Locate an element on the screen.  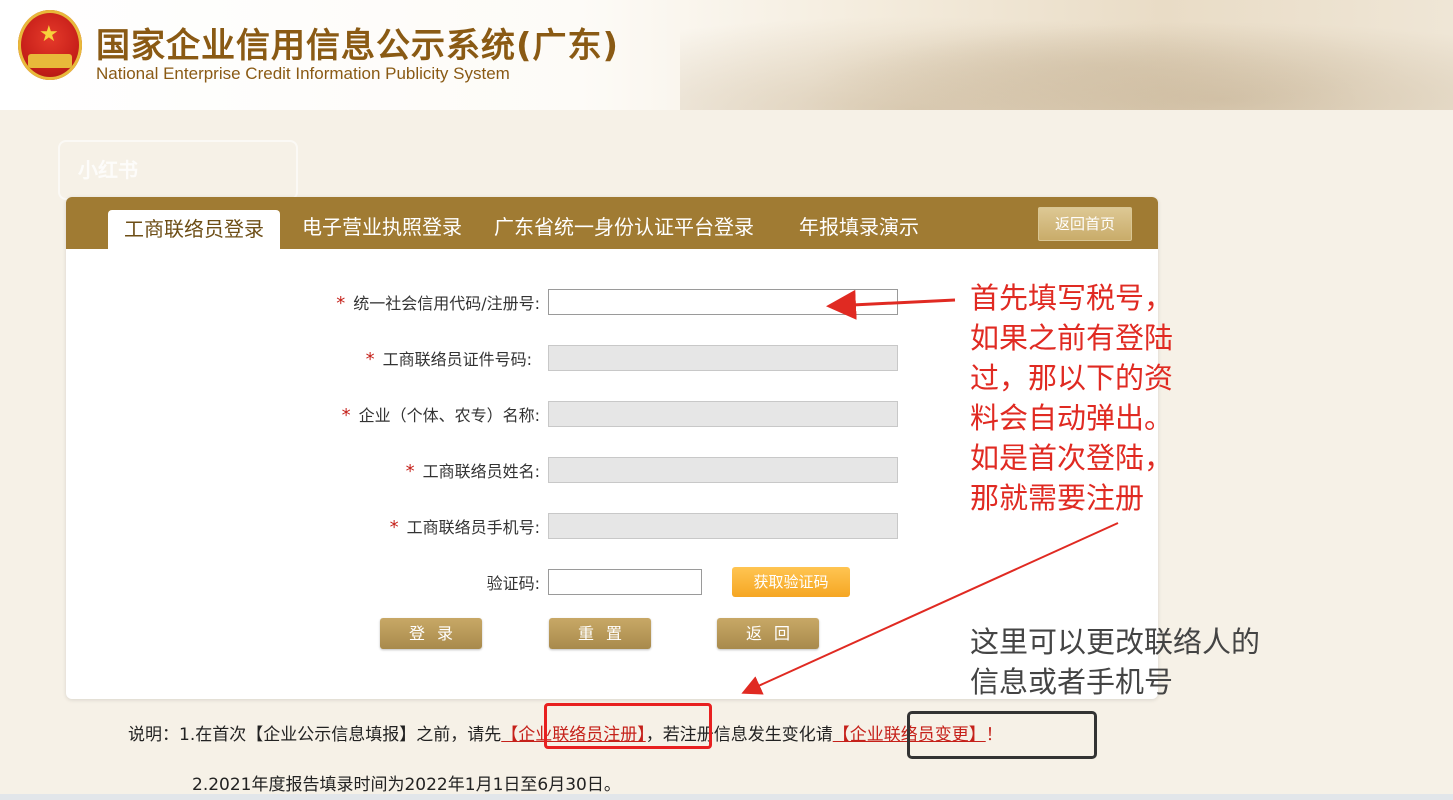
register-link-highlight is located at coordinates (628, 726).